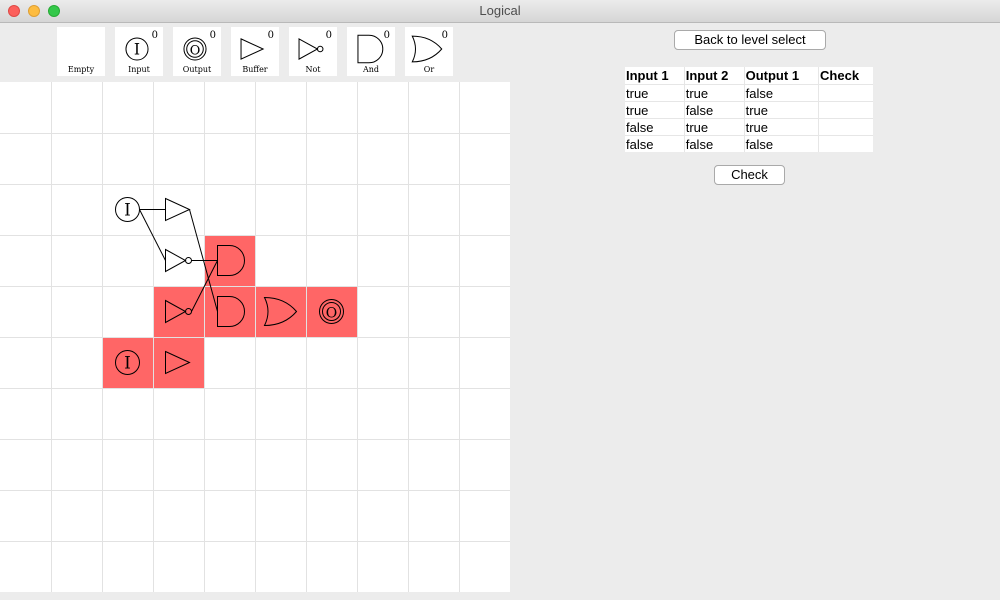  What do you see at coordinates (255, 69) in the screenshot?
I see `palette-buffer-label: Buffer` at bounding box center [255, 69].